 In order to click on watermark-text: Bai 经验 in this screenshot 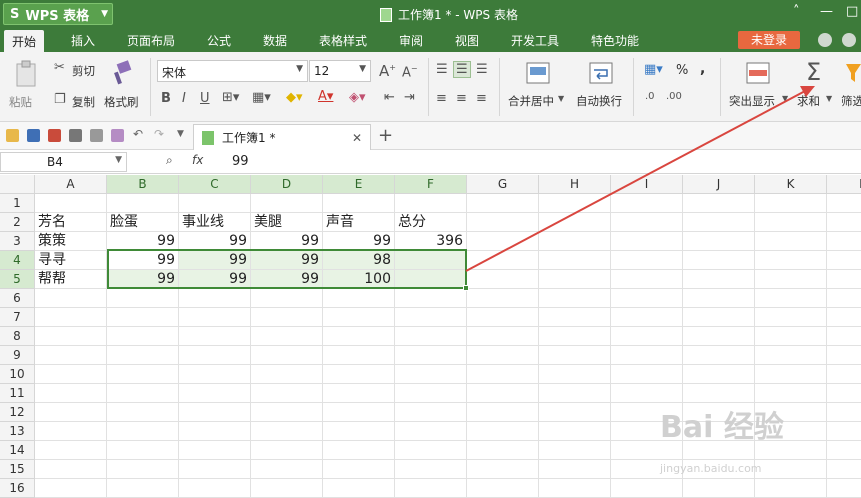, I will do `click(722, 427)`.